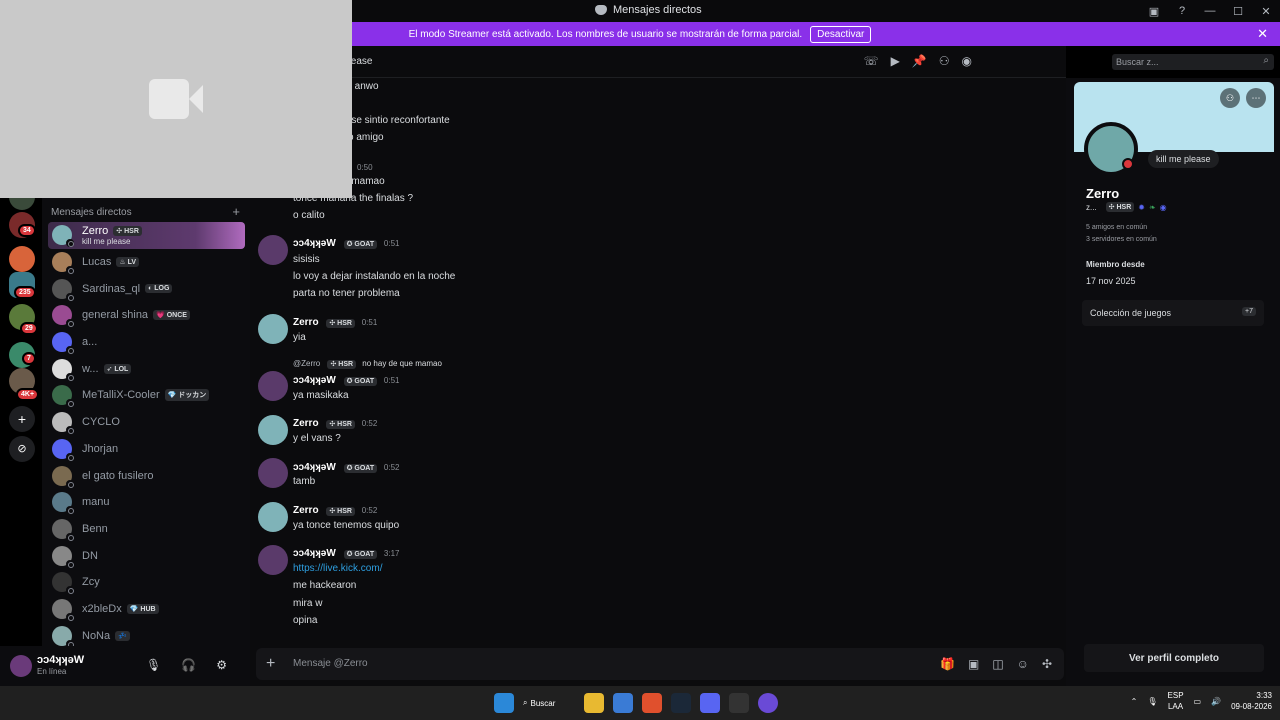 The height and width of the screenshot is (720, 1280). I want to click on help-icon: ?, so click(1182, 11).